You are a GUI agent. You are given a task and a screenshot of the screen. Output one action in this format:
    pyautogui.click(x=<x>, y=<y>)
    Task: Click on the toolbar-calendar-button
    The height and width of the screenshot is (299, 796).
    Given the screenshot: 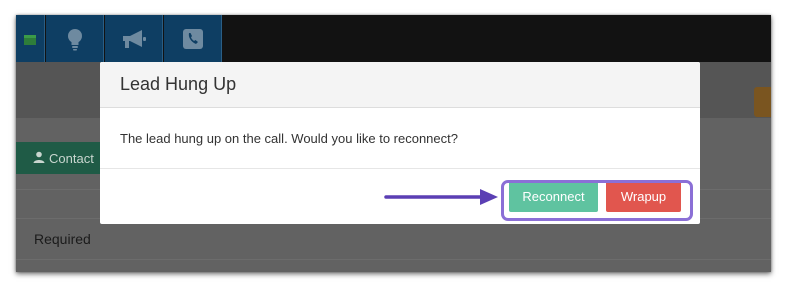 What is the action you would take?
    pyautogui.click(x=30, y=38)
    